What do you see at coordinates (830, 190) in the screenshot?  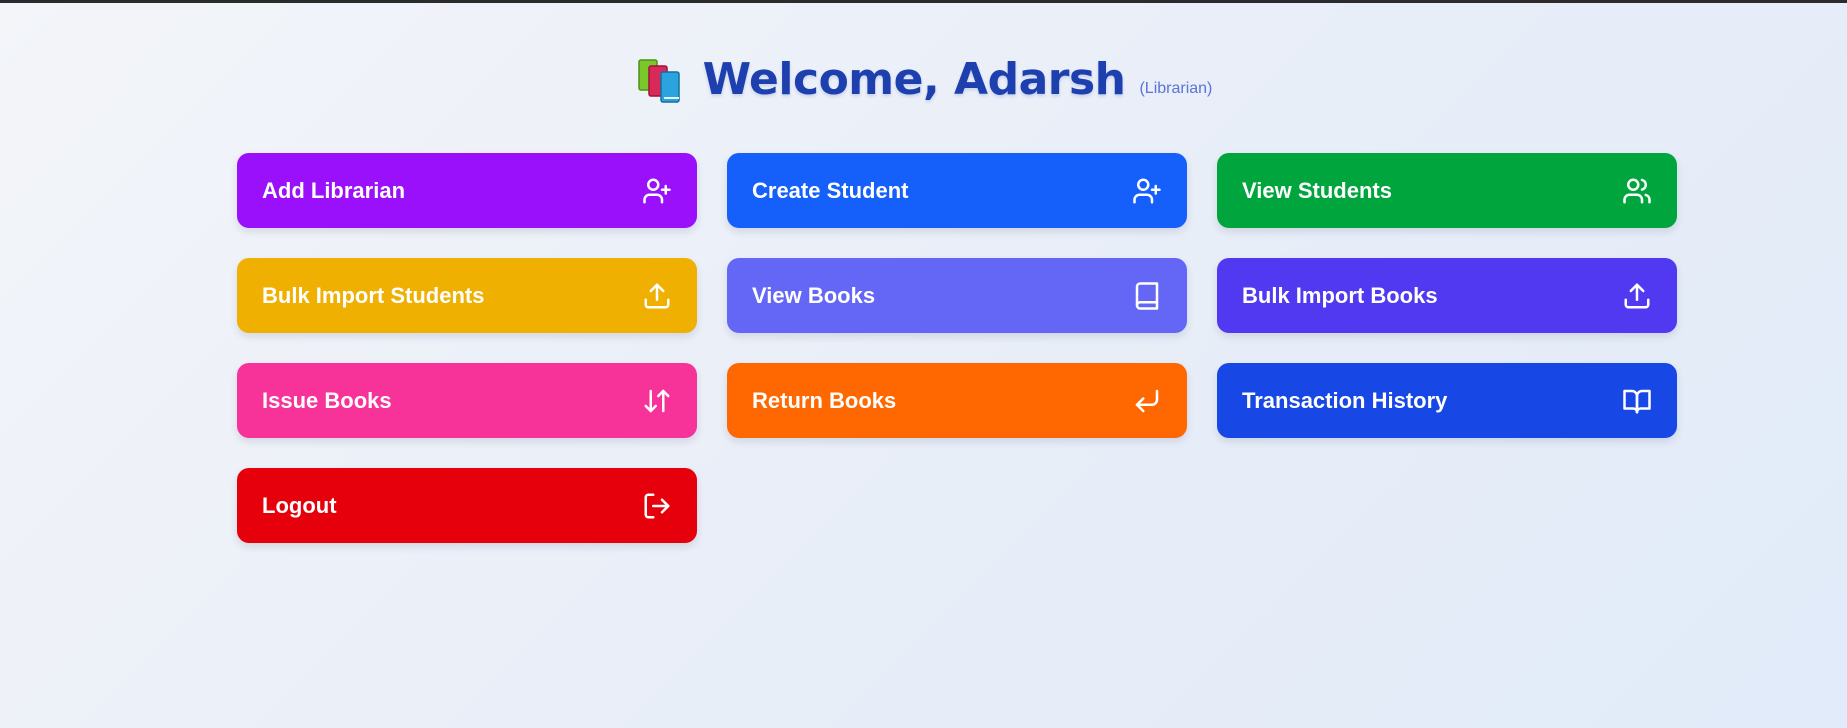 I see `button-label: Create Student` at bounding box center [830, 190].